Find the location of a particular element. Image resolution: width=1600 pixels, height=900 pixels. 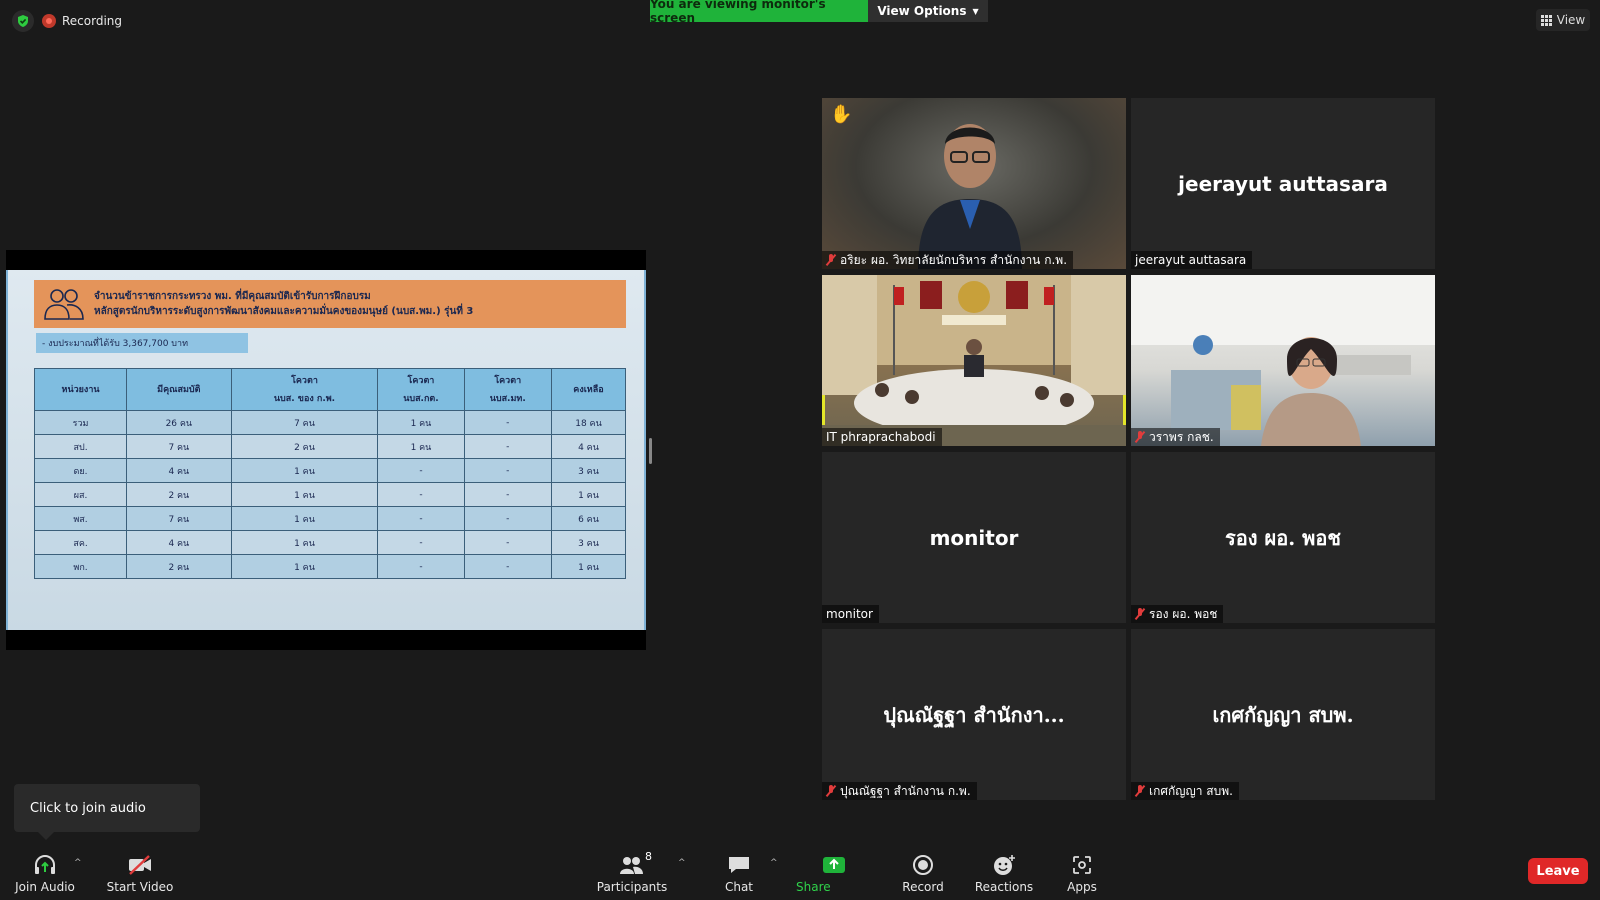

participant-display-name: monitor is located at coordinates (974, 537).